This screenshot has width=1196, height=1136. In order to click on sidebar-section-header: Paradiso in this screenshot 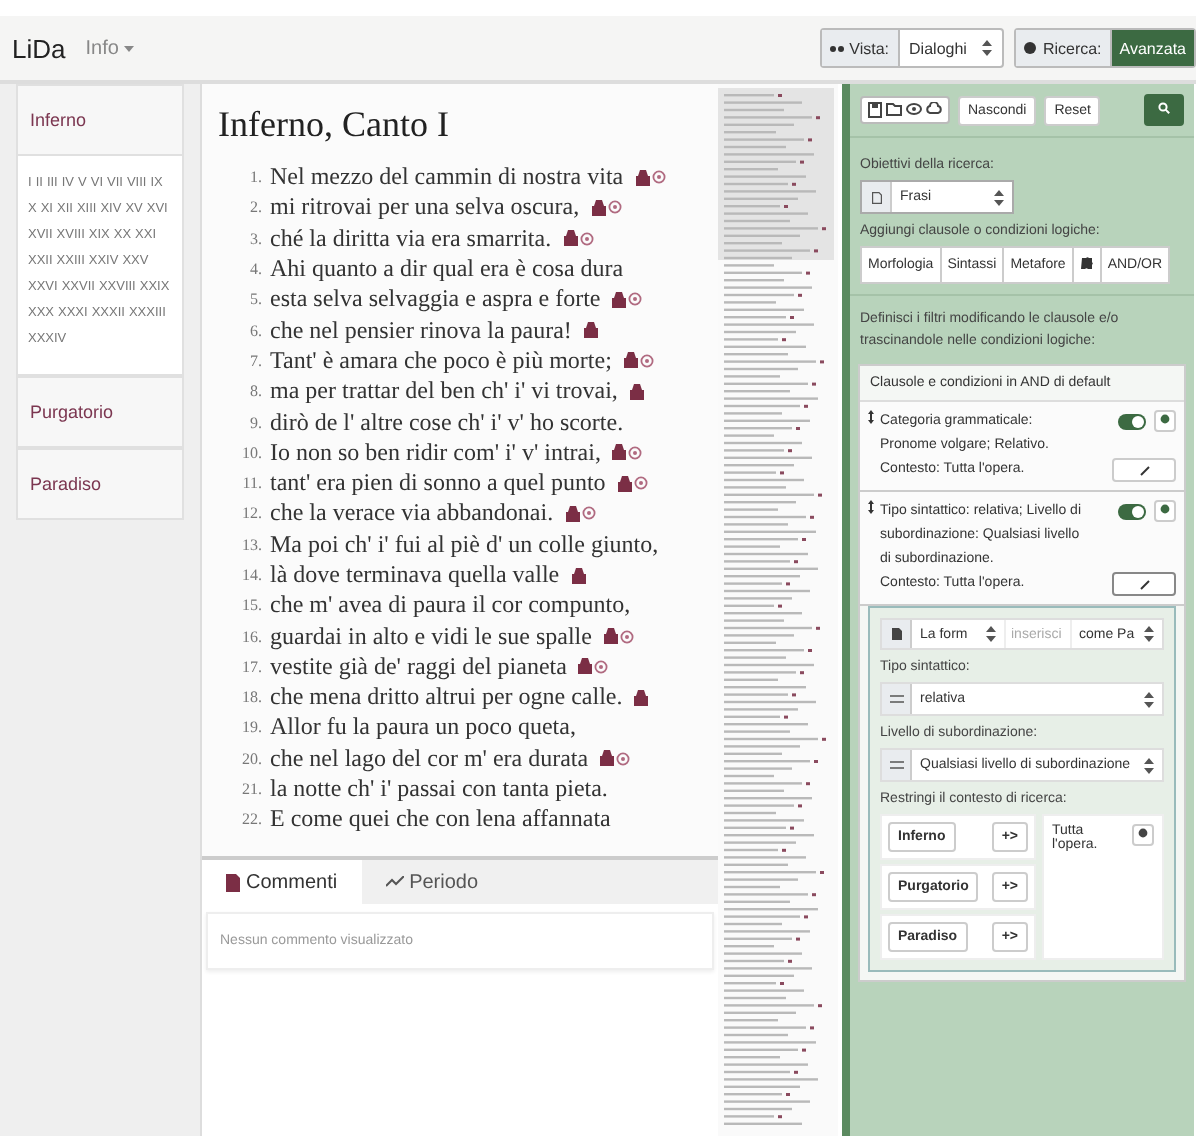, I will do `click(100, 484)`.